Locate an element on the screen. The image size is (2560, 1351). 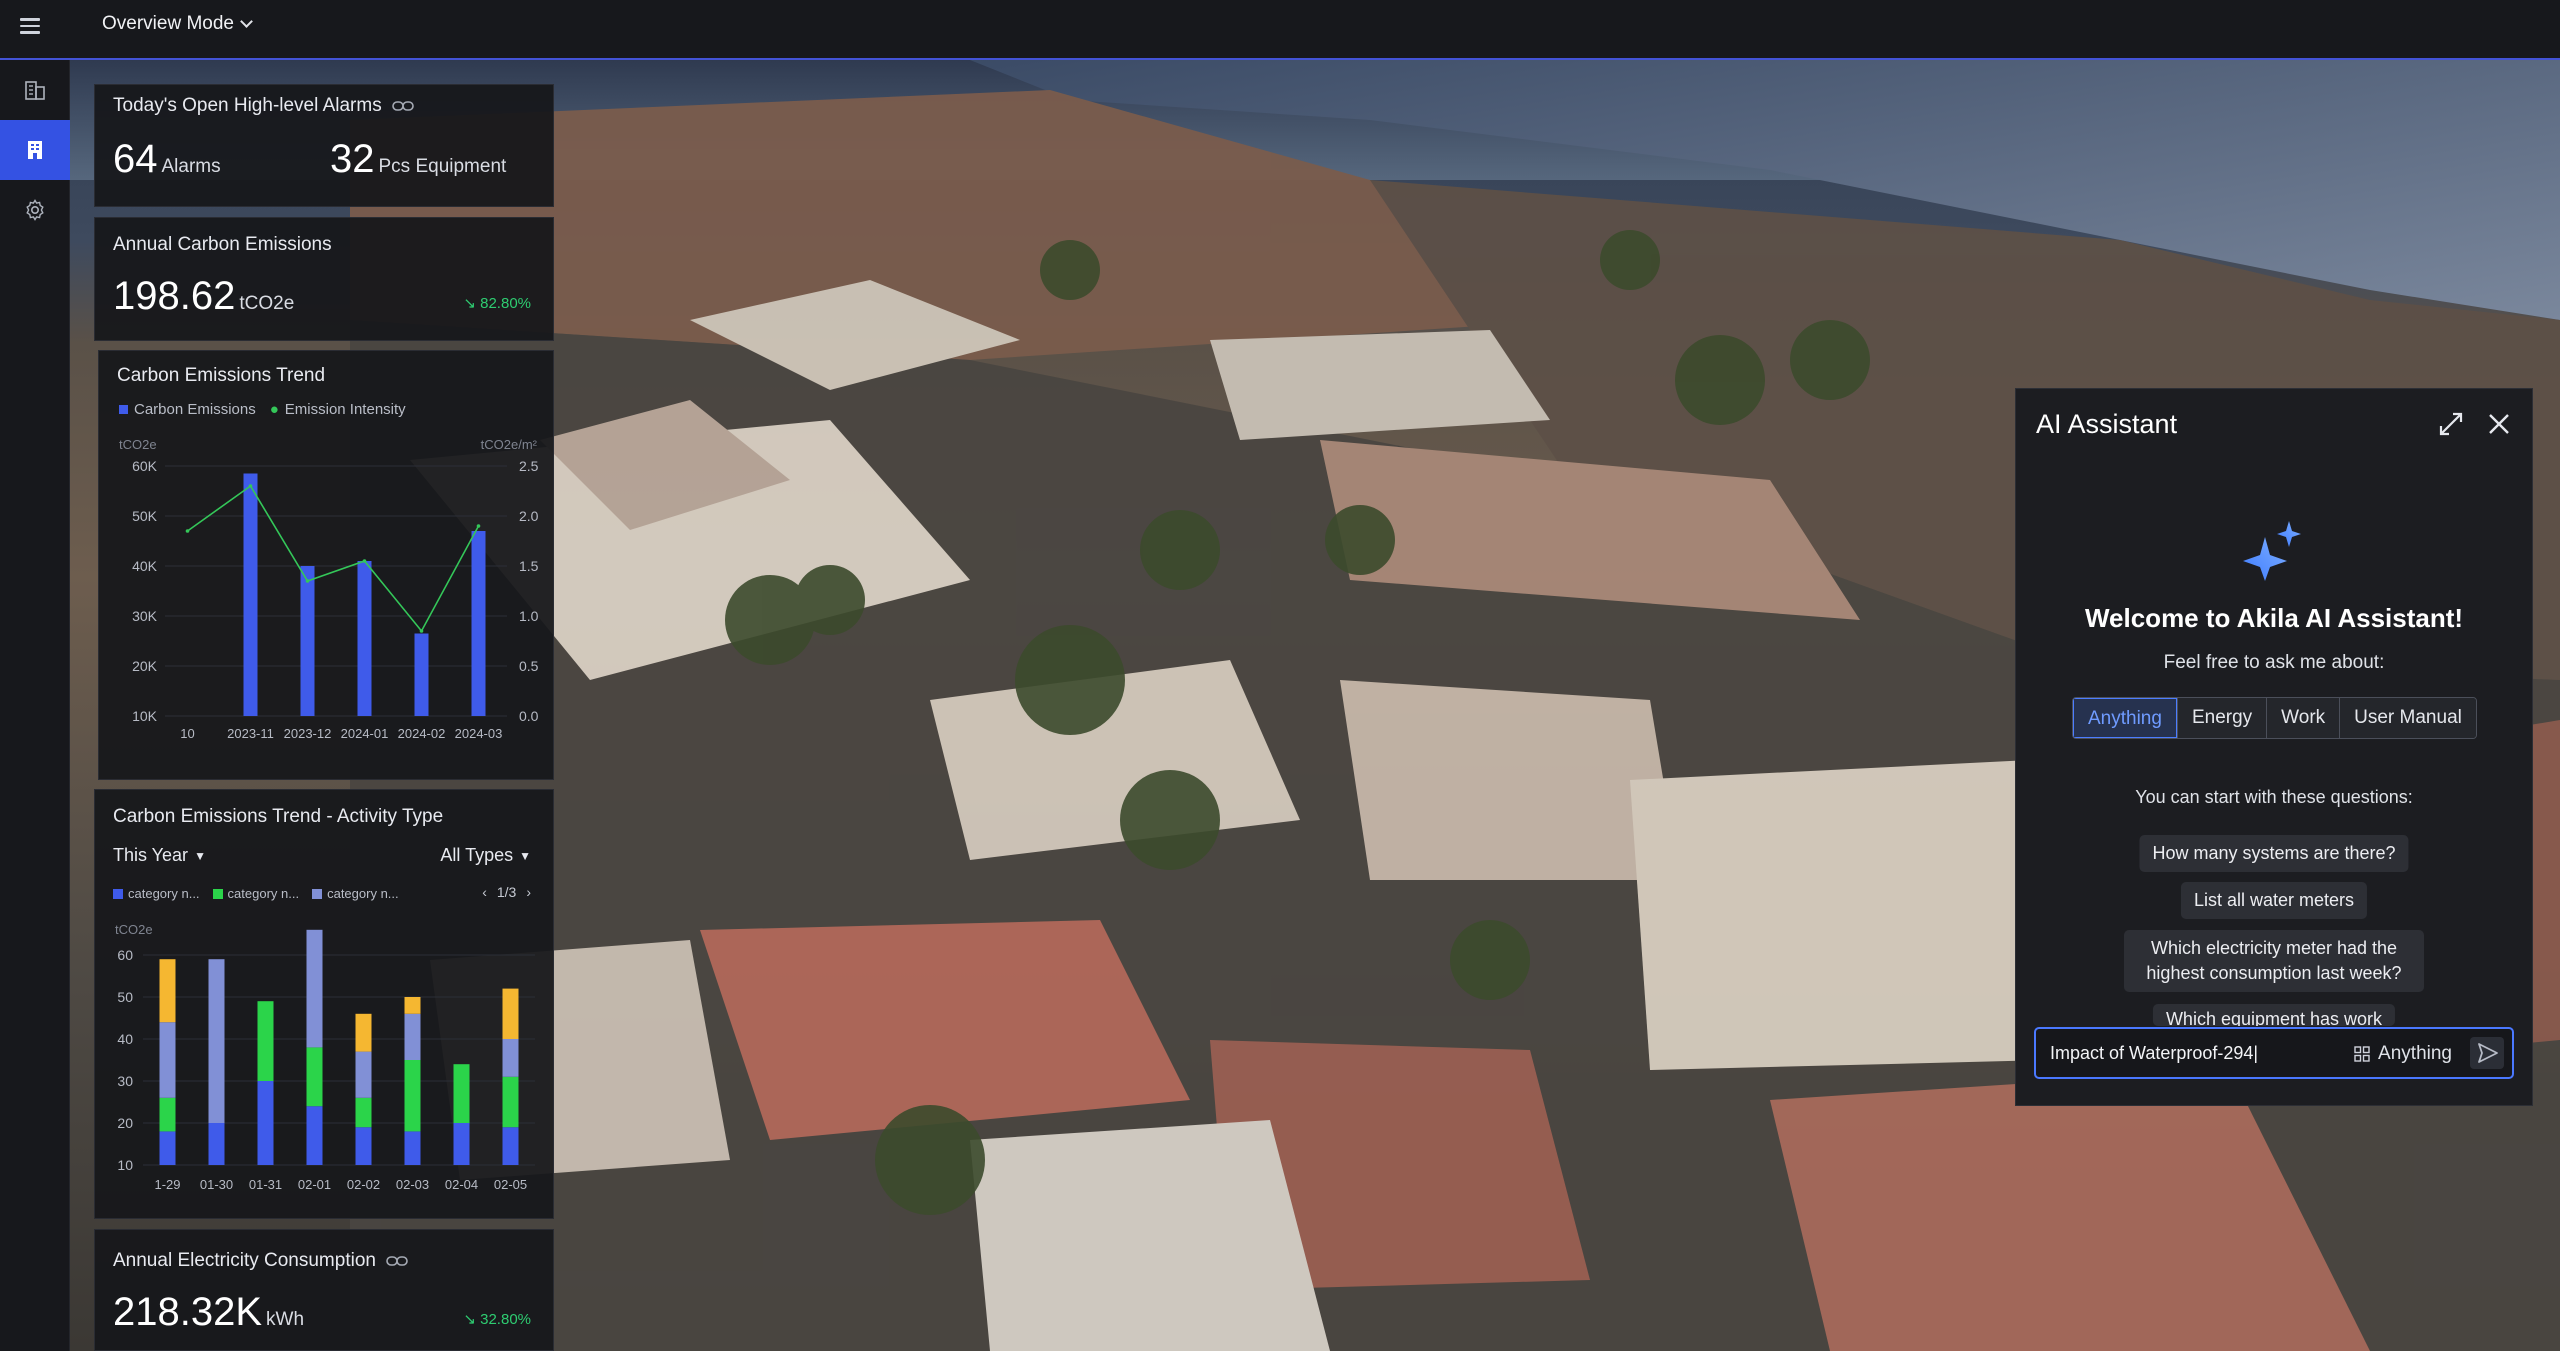
suggested-question: How many systems are there? is located at coordinates (2274, 853).